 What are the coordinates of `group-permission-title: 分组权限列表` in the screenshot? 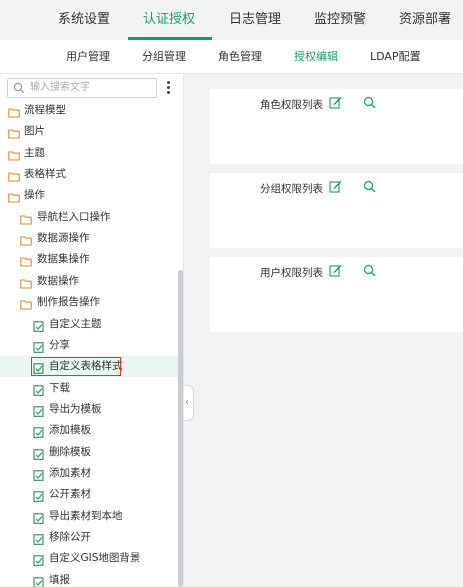 It's located at (291, 189).